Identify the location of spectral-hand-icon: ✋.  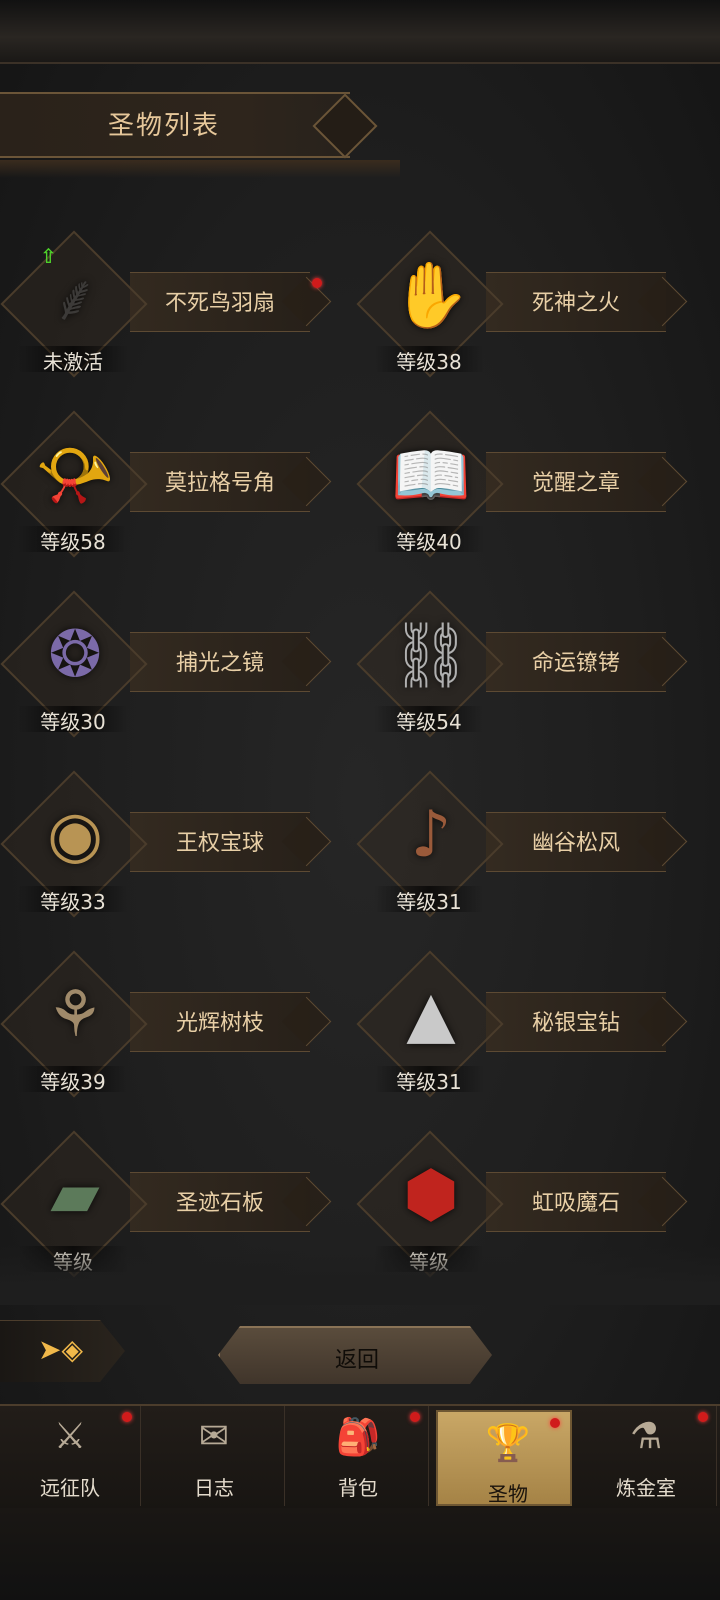
(431, 295).